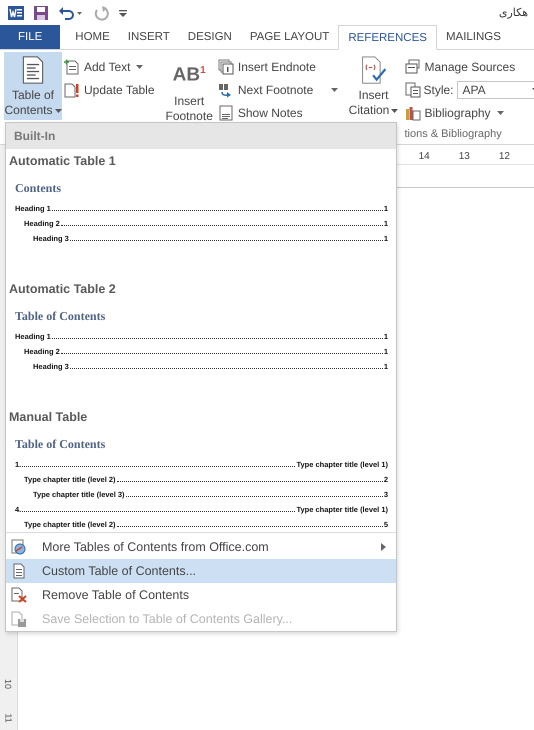  What do you see at coordinates (38, 188) in the screenshot?
I see `toc-heading: Contents` at bounding box center [38, 188].